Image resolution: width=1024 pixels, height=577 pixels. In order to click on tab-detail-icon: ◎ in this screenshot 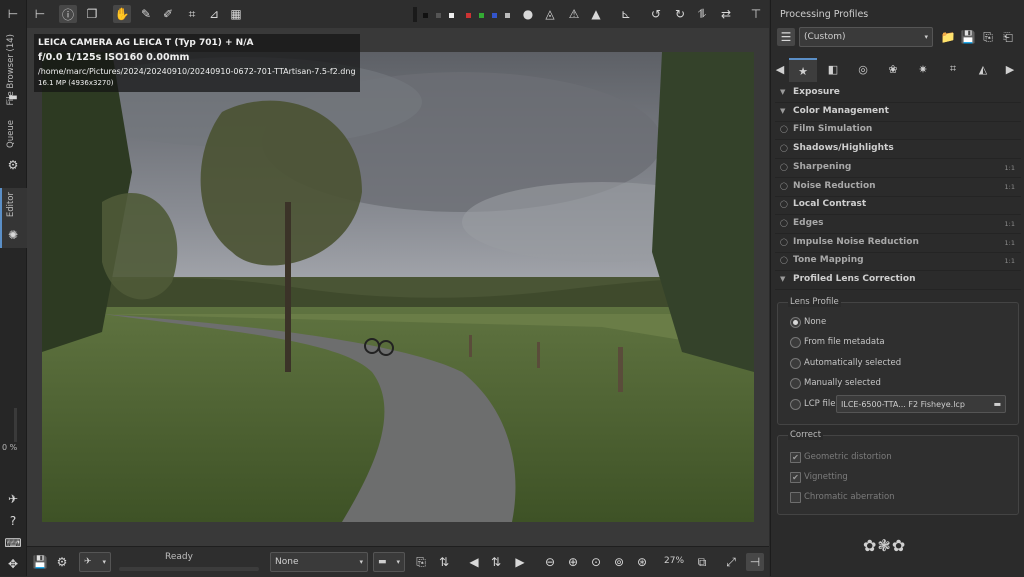, I will do `click(863, 69)`.